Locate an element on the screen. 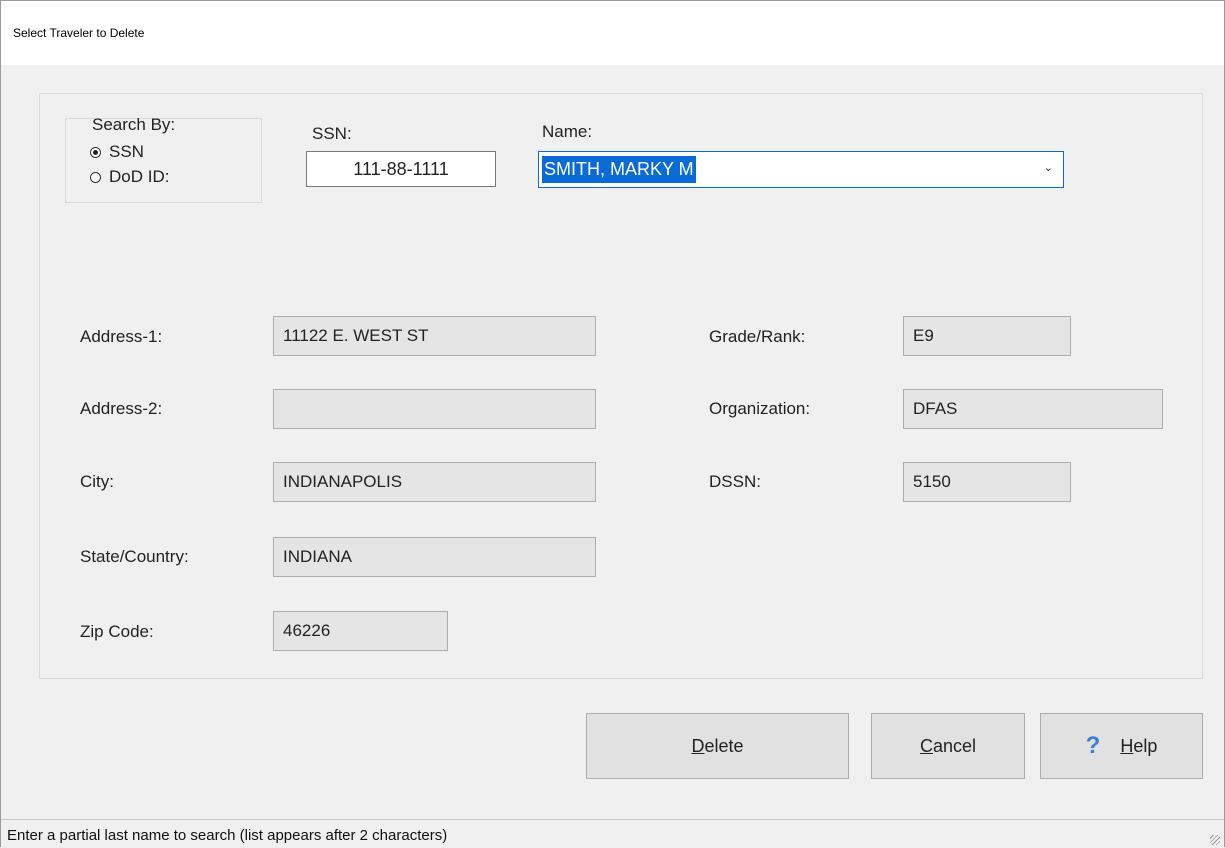 This screenshot has height=848, width=1225. name-selected-text: SMITH, MARKY M is located at coordinates (619, 169).